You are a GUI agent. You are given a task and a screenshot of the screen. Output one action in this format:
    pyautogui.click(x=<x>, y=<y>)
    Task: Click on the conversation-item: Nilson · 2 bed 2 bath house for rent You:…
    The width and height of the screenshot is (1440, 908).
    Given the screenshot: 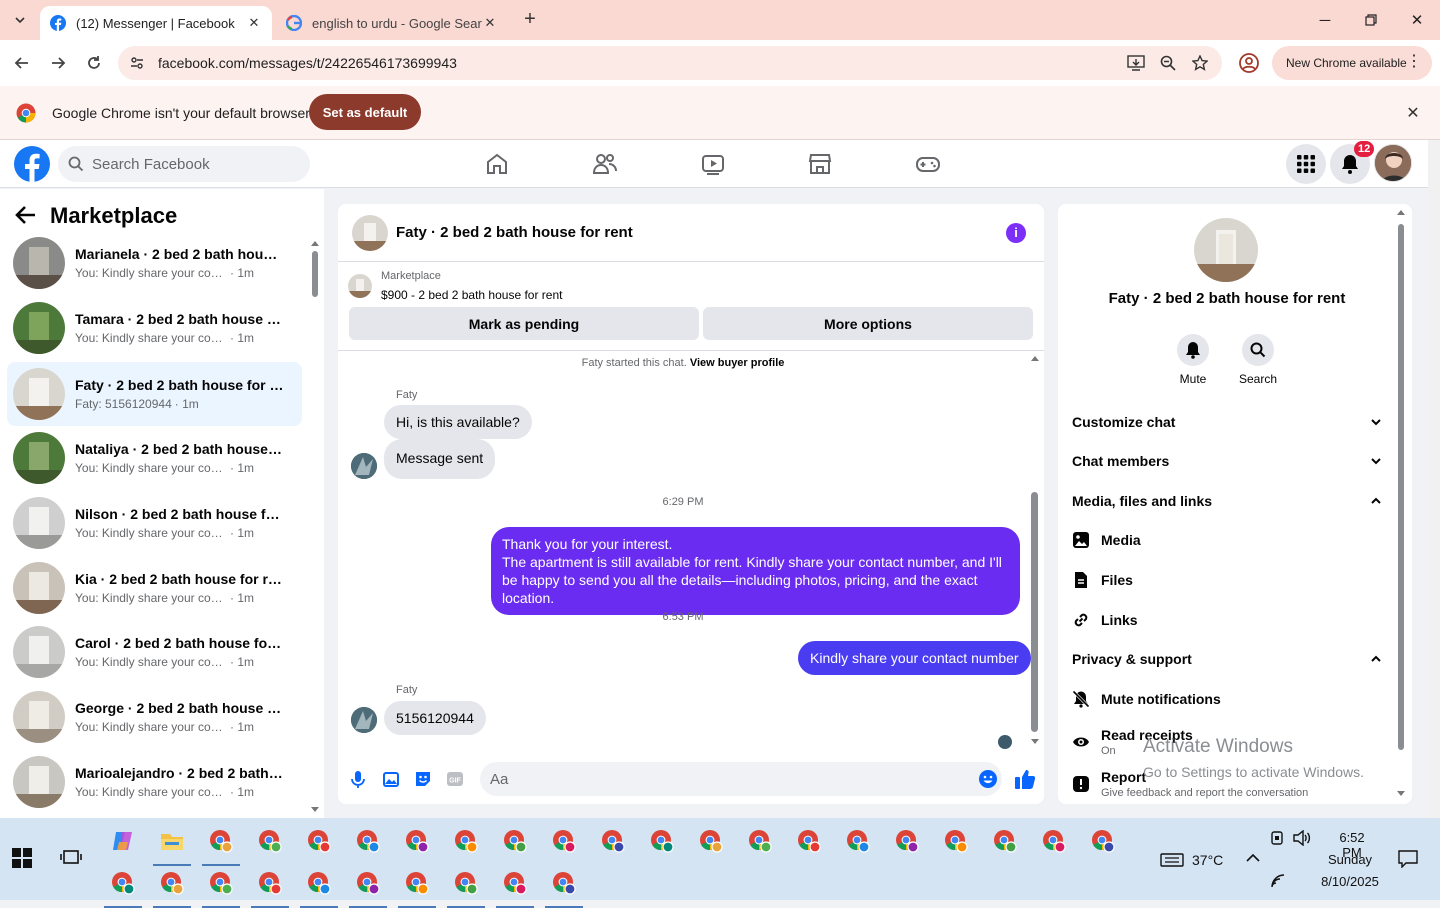 What is the action you would take?
    pyautogui.click(x=154, y=523)
    